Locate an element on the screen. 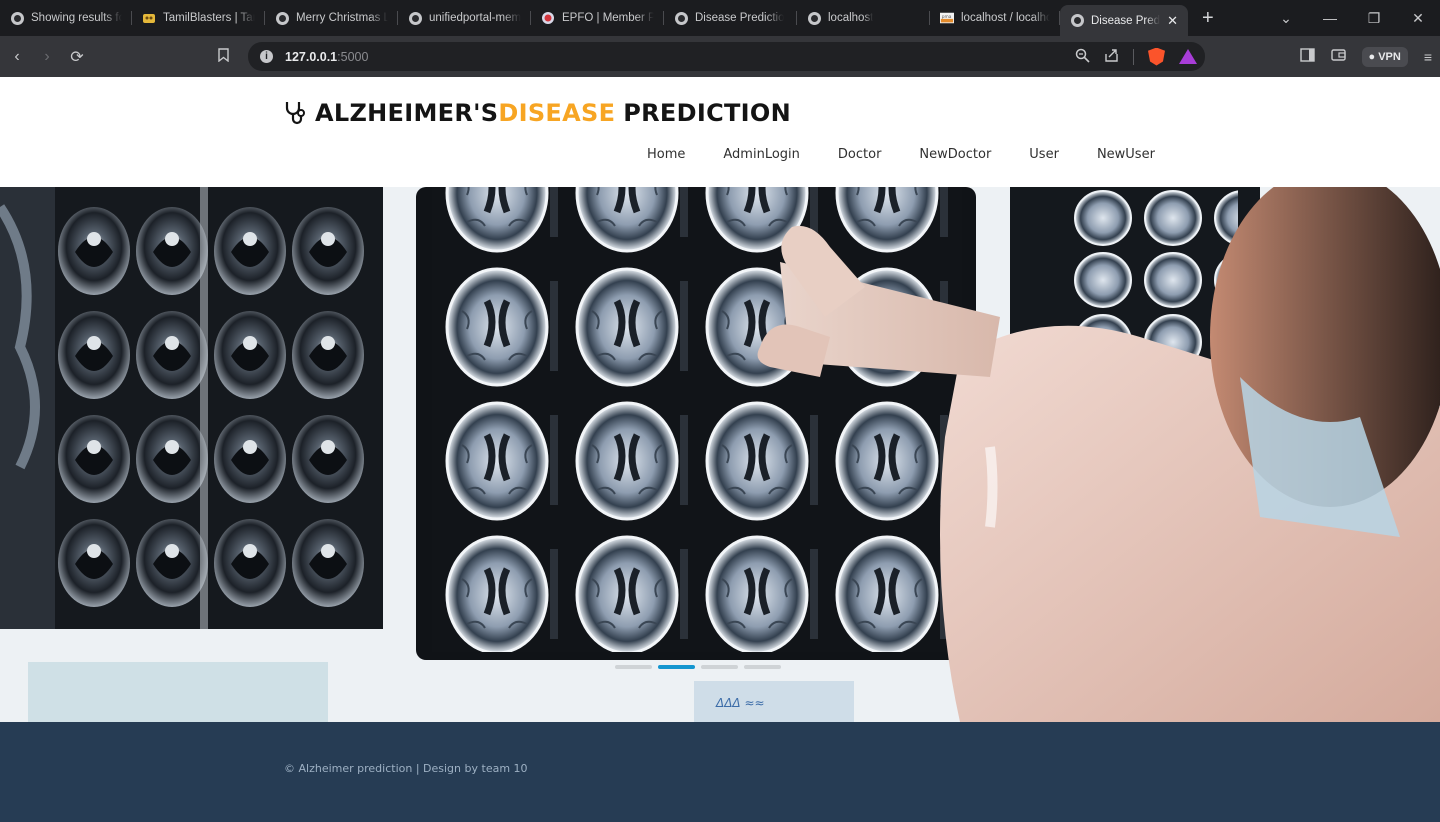 This screenshot has width=1440, height=822. phpmyadmin-icon: pma is located at coordinates (947, 18).